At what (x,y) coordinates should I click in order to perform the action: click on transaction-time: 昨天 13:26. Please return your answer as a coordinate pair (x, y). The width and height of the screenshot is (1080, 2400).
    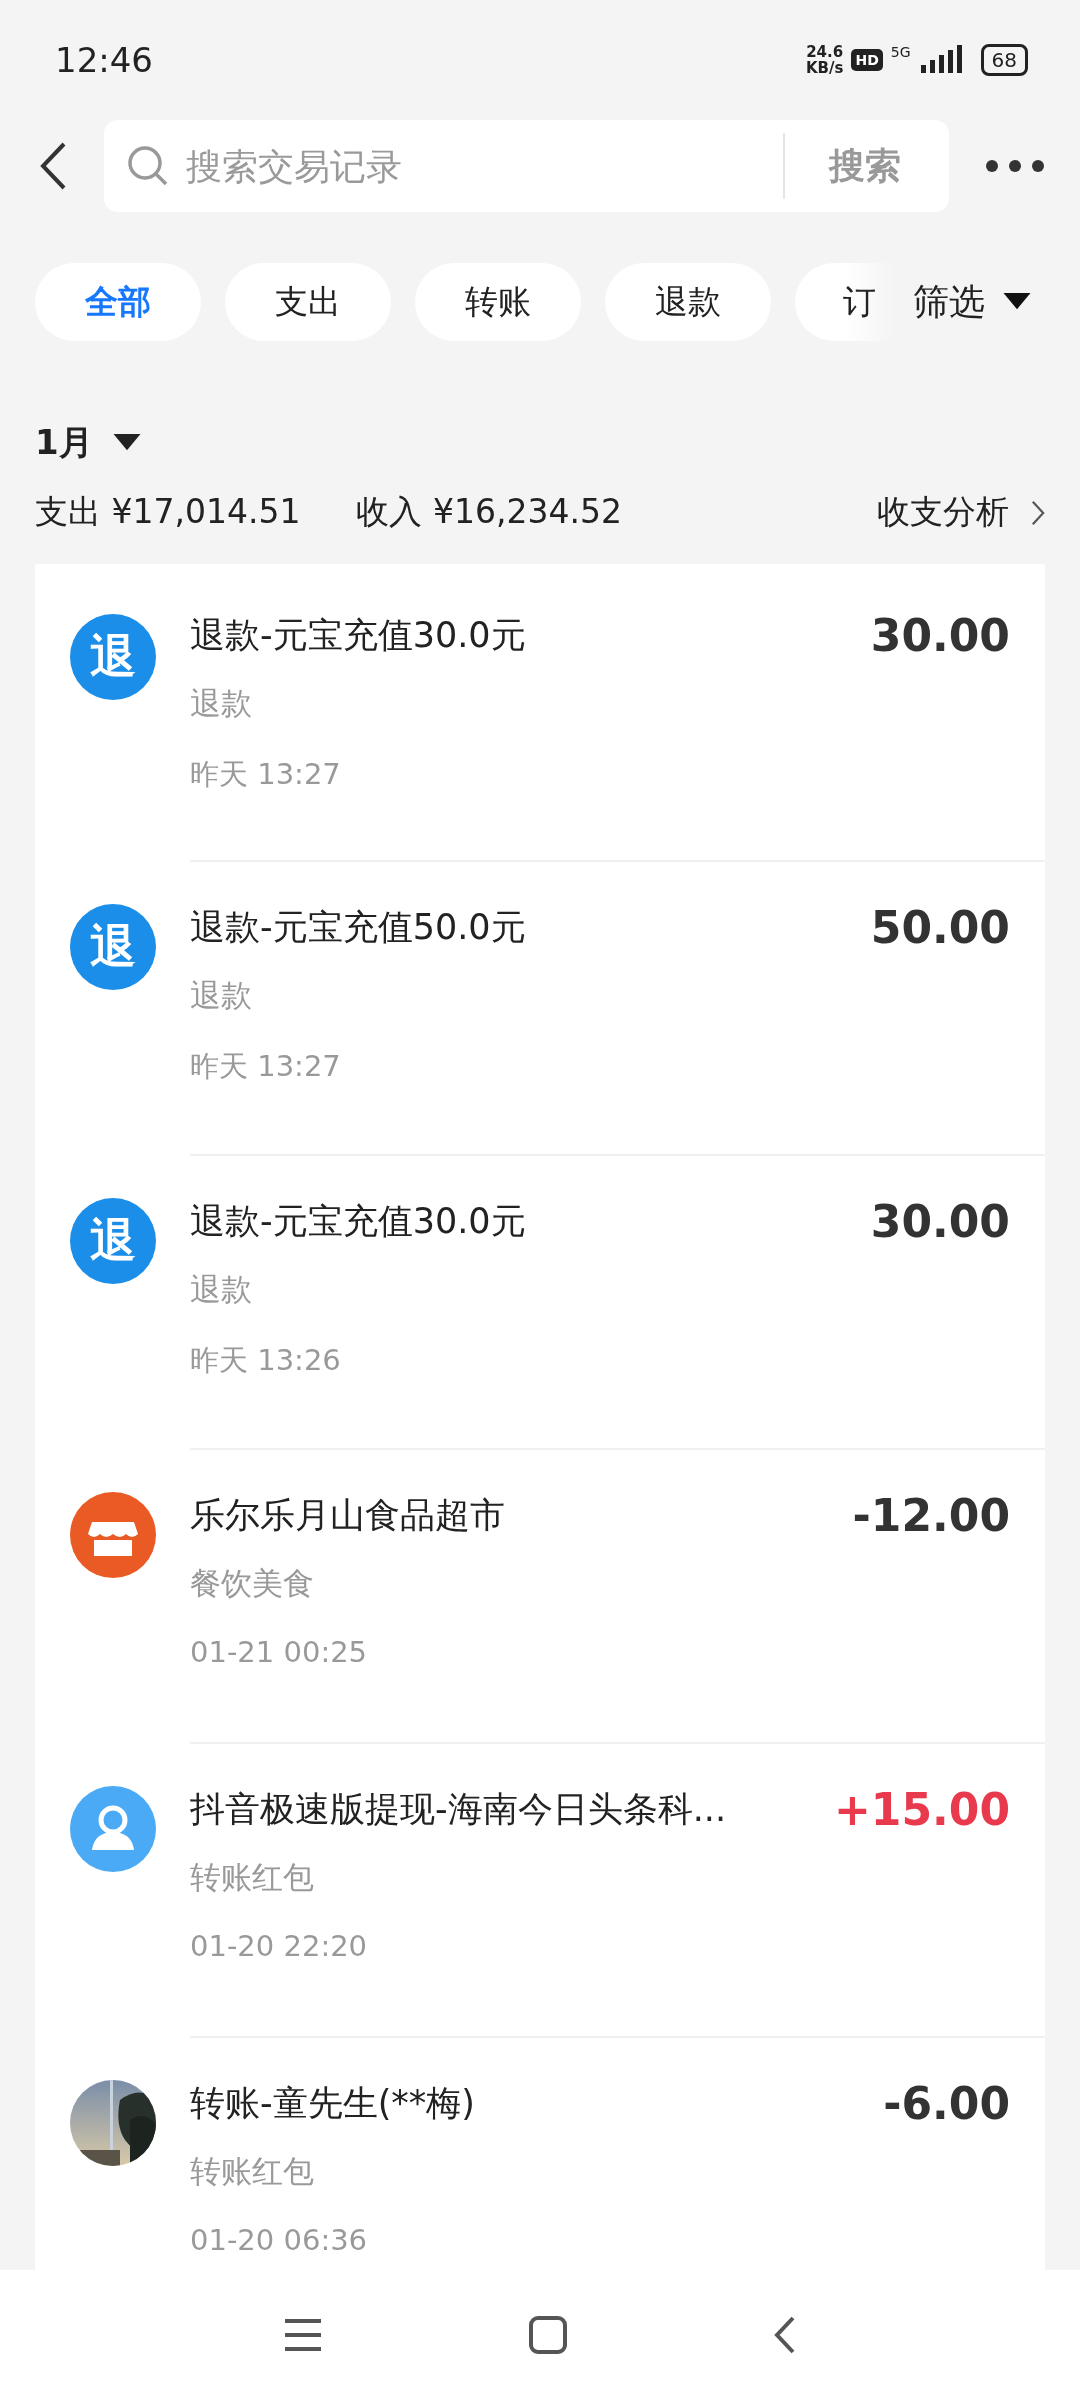
    Looking at the image, I should click on (266, 1360).